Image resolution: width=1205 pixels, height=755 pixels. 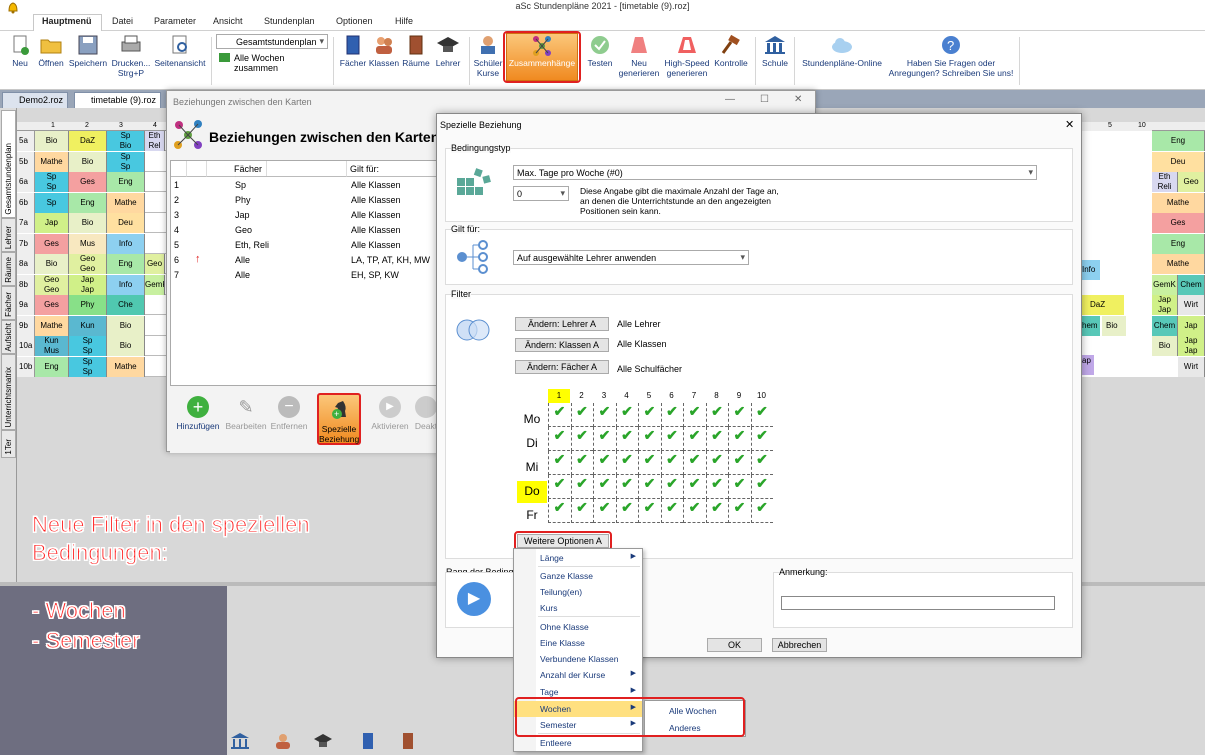 I want to click on lesson-cell: Sp Bio, so click(x=126, y=141).